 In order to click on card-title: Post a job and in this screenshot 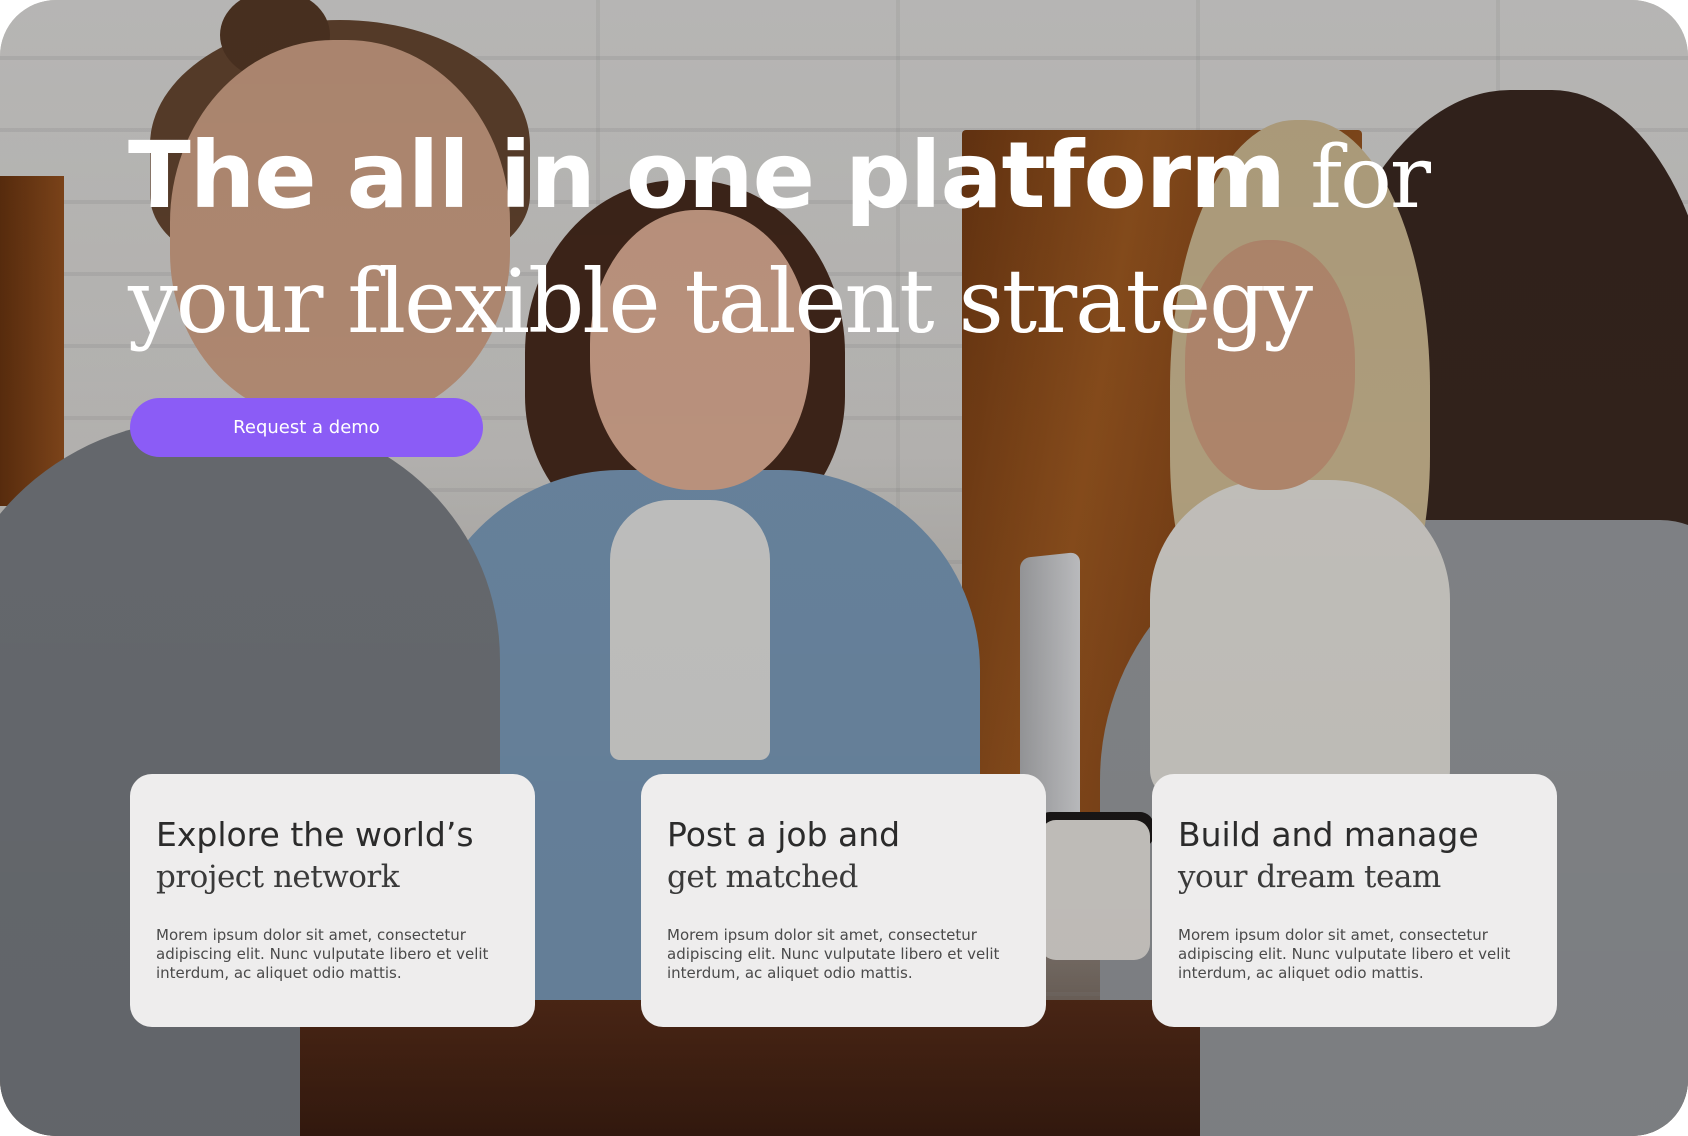, I will do `click(784, 834)`.